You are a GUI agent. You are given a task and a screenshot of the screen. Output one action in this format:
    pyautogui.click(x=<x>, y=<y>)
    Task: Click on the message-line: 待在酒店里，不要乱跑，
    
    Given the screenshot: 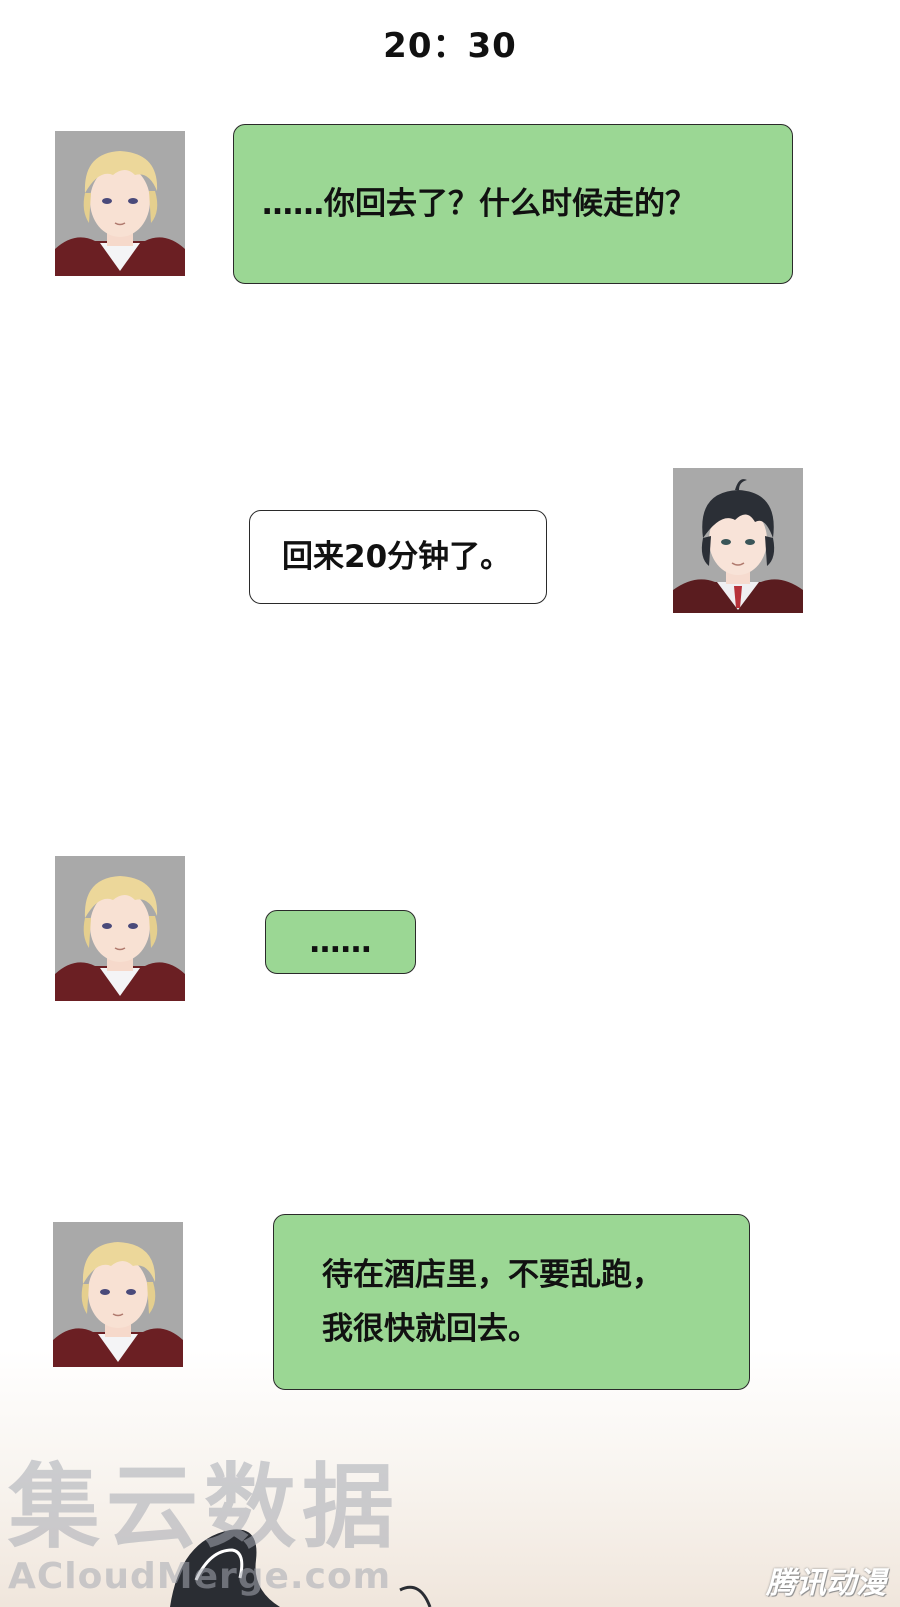 What is the action you would take?
    pyautogui.click(x=492, y=1274)
    